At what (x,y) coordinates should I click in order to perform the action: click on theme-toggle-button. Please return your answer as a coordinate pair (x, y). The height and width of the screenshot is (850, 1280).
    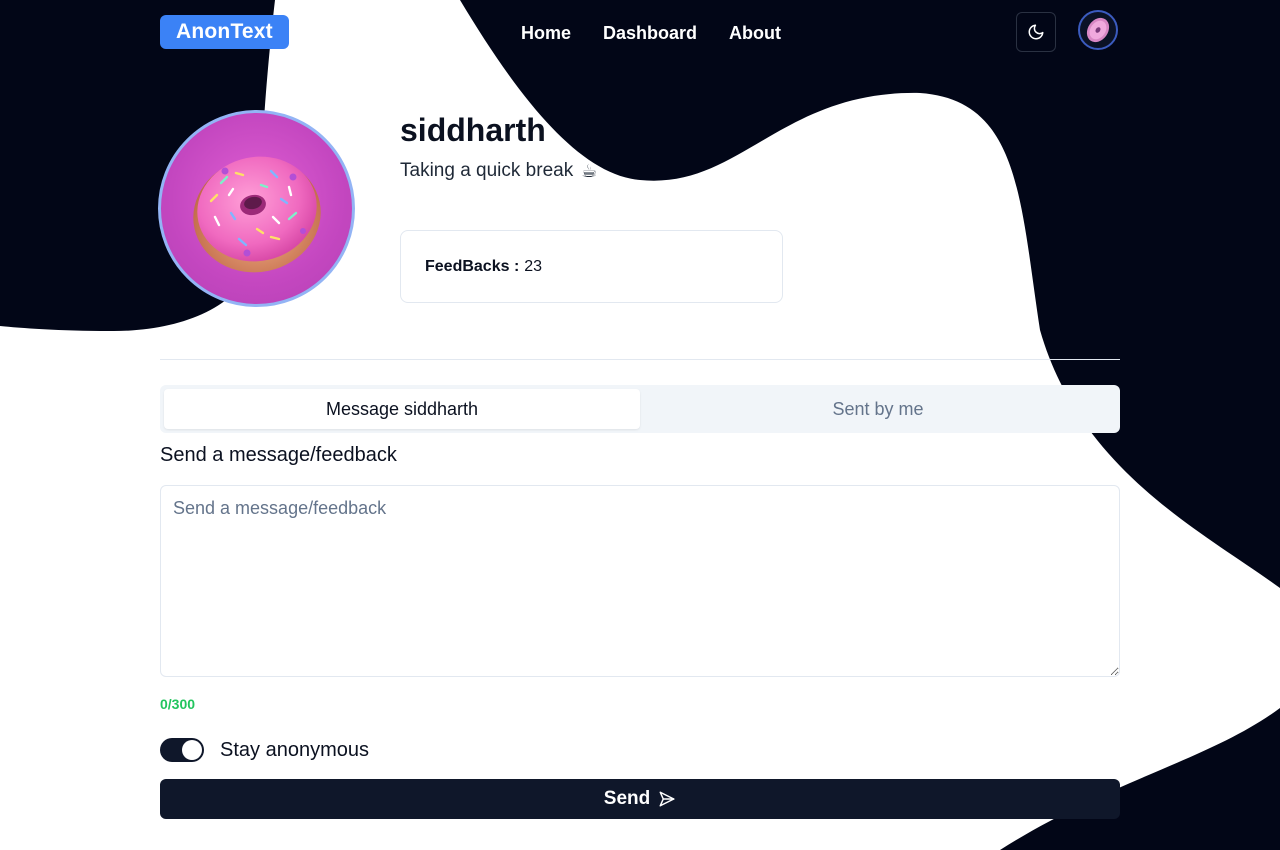
    Looking at the image, I should click on (1036, 32).